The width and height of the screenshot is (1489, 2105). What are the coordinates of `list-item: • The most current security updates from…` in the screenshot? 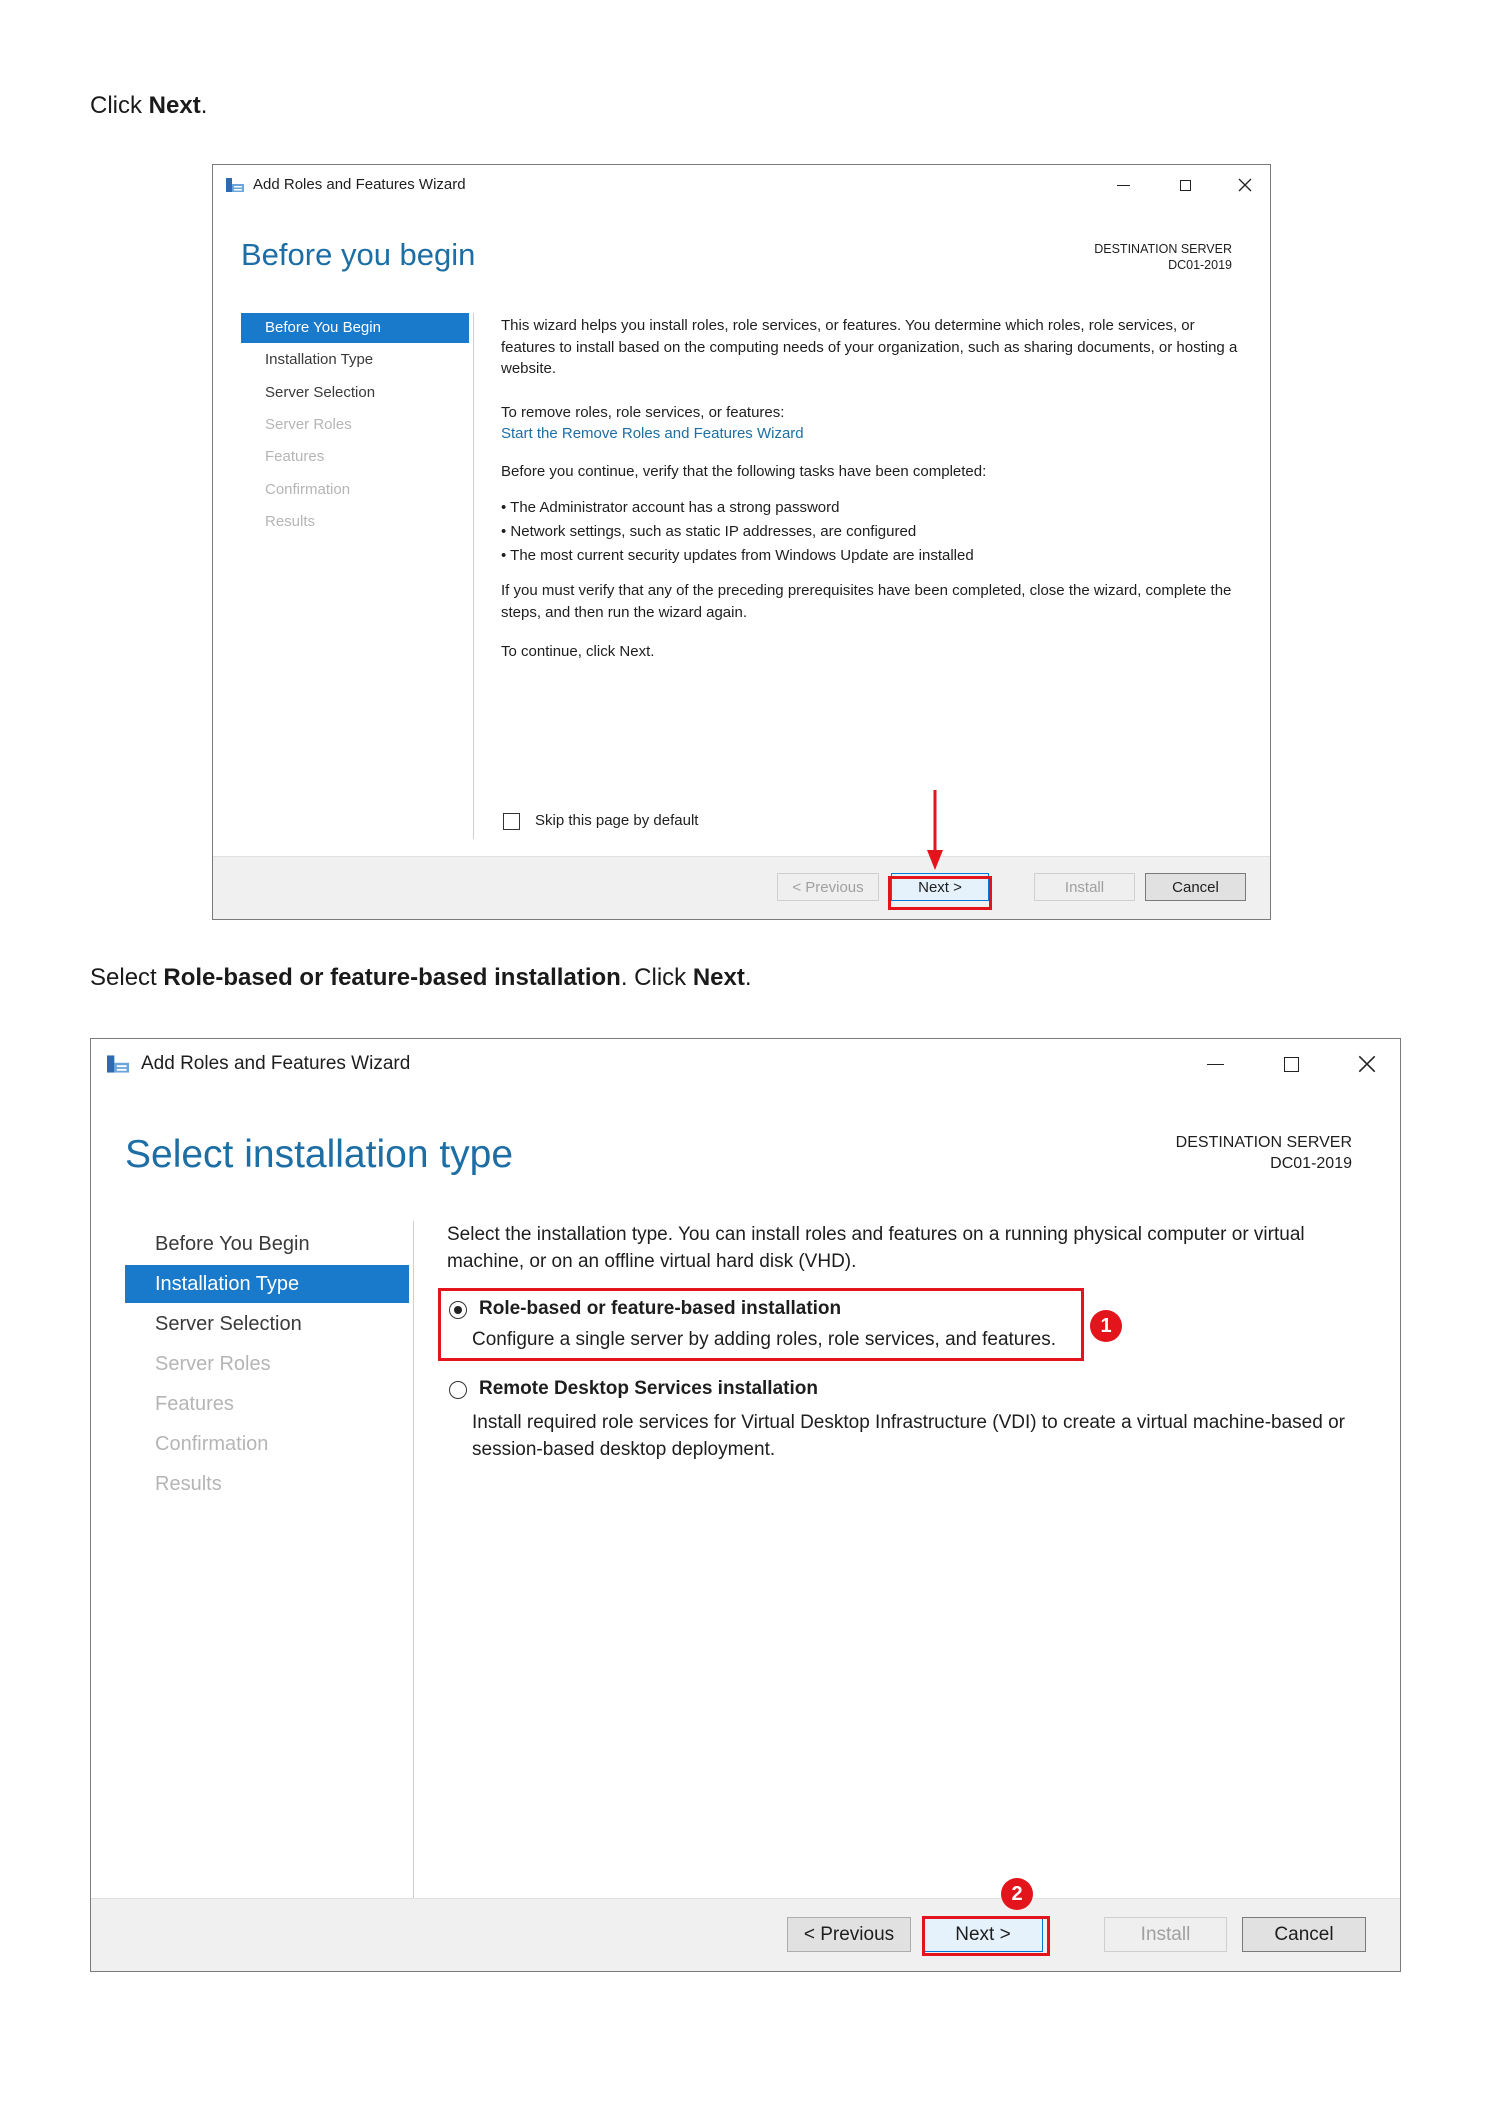 It's located at (737, 555).